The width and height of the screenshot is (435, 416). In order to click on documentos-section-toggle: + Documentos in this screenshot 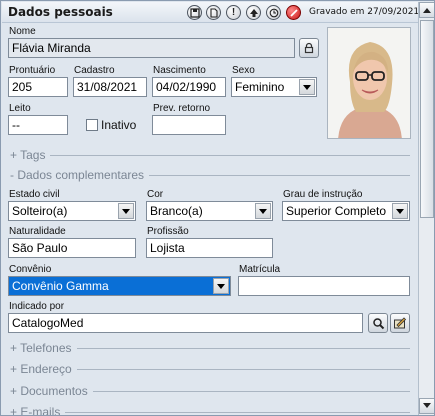, I will do `click(210, 391)`.